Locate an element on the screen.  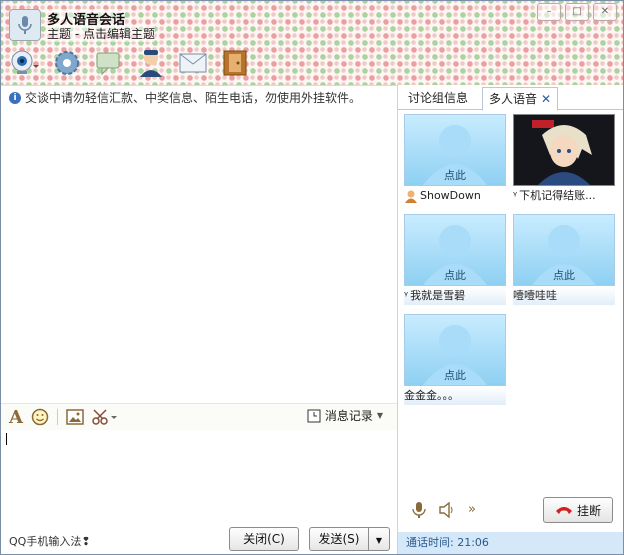
security-notice: i 交谈中请勿轻信汇款、中奖信息、陌生电话，勿使用外挂软件。 is located at coordinates (185, 97).